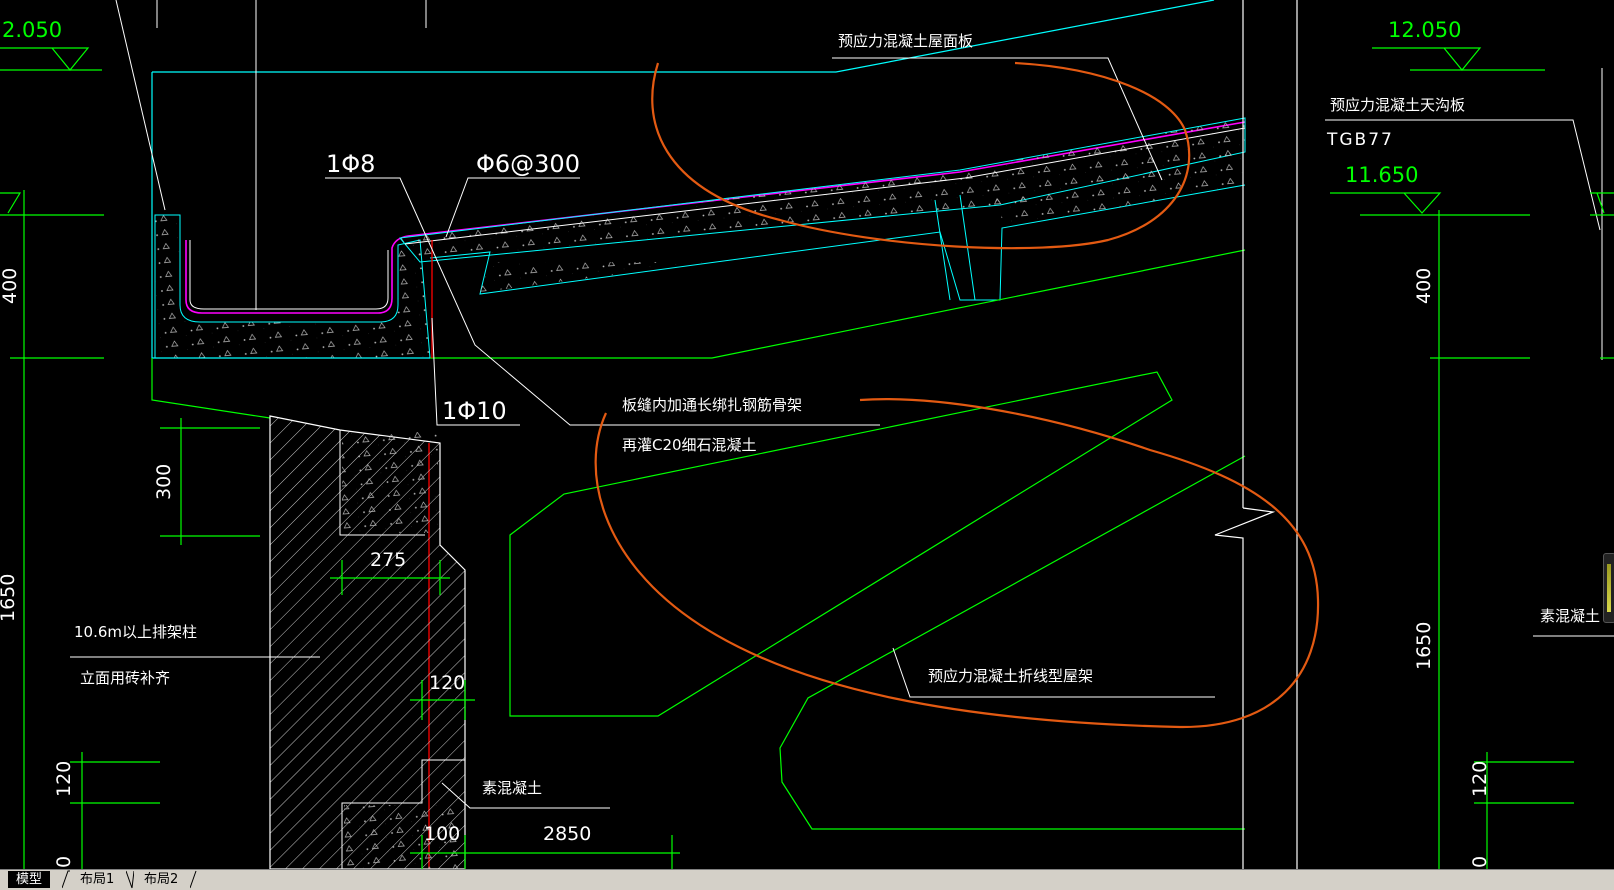  What do you see at coordinates (125, 678) in the screenshot?
I see `note-column-line2: 立面用砖补齐` at bounding box center [125, 678].